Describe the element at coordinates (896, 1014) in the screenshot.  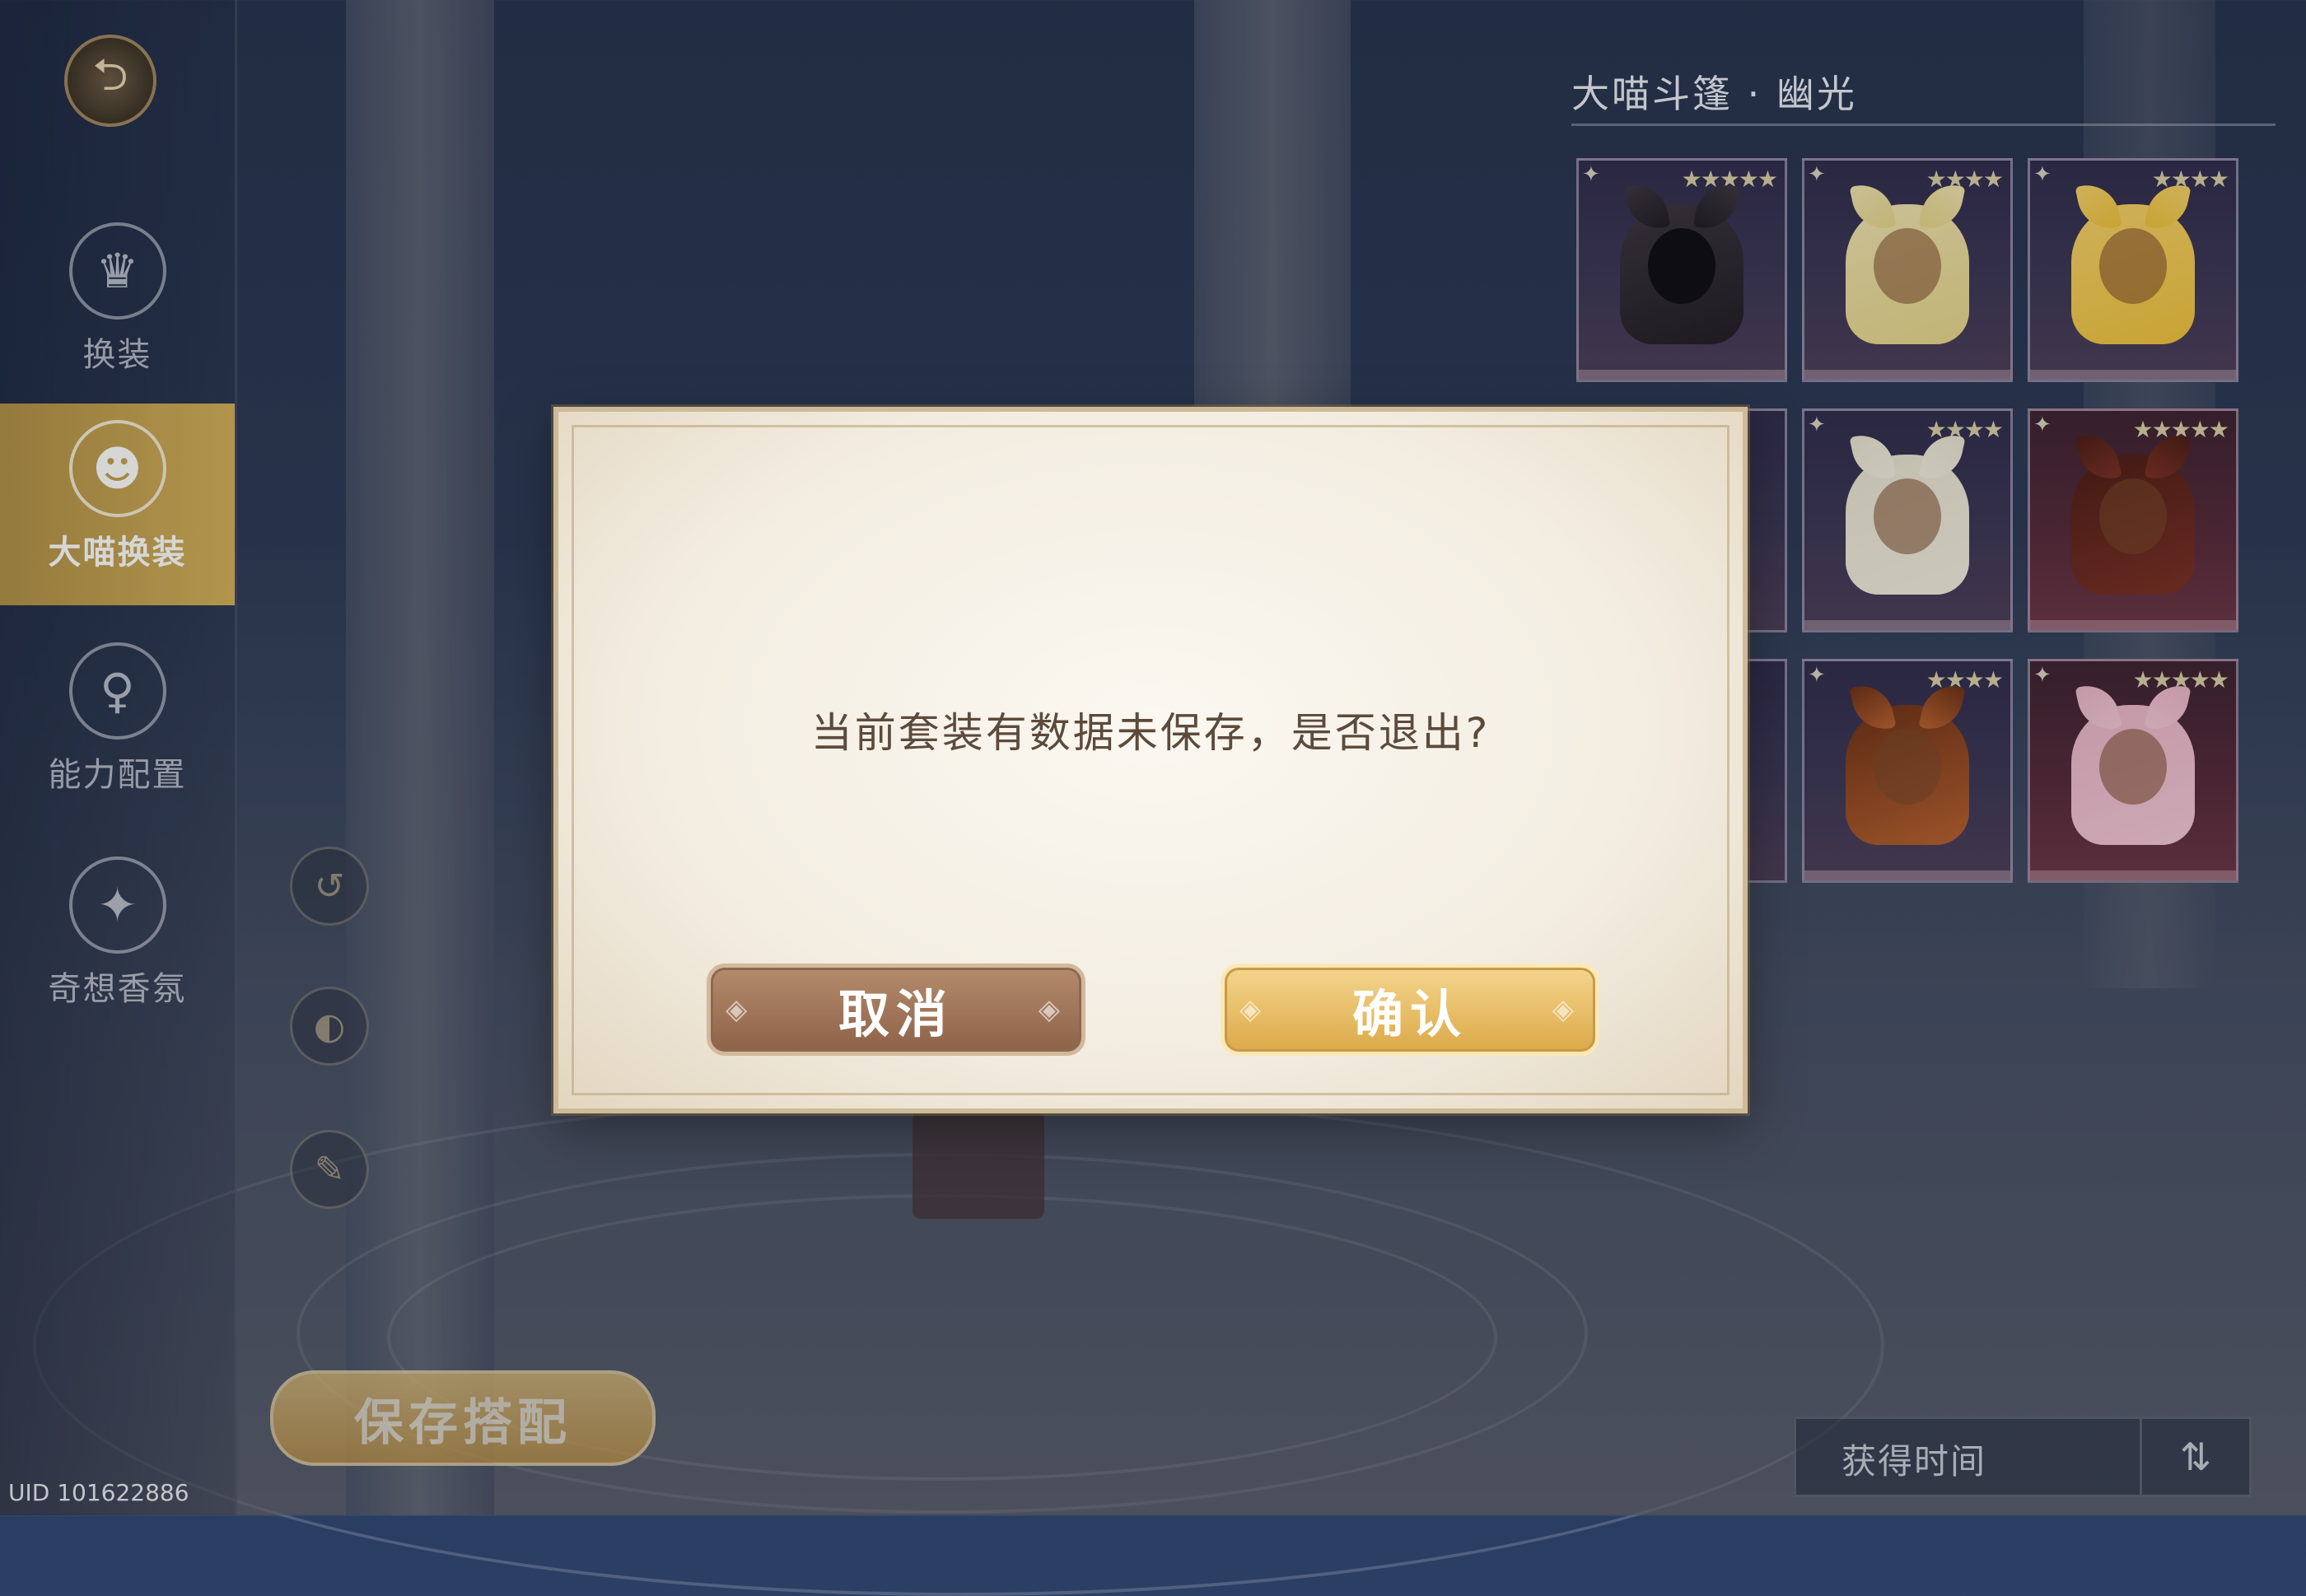
I see `cancel-label: 取消` at that location.